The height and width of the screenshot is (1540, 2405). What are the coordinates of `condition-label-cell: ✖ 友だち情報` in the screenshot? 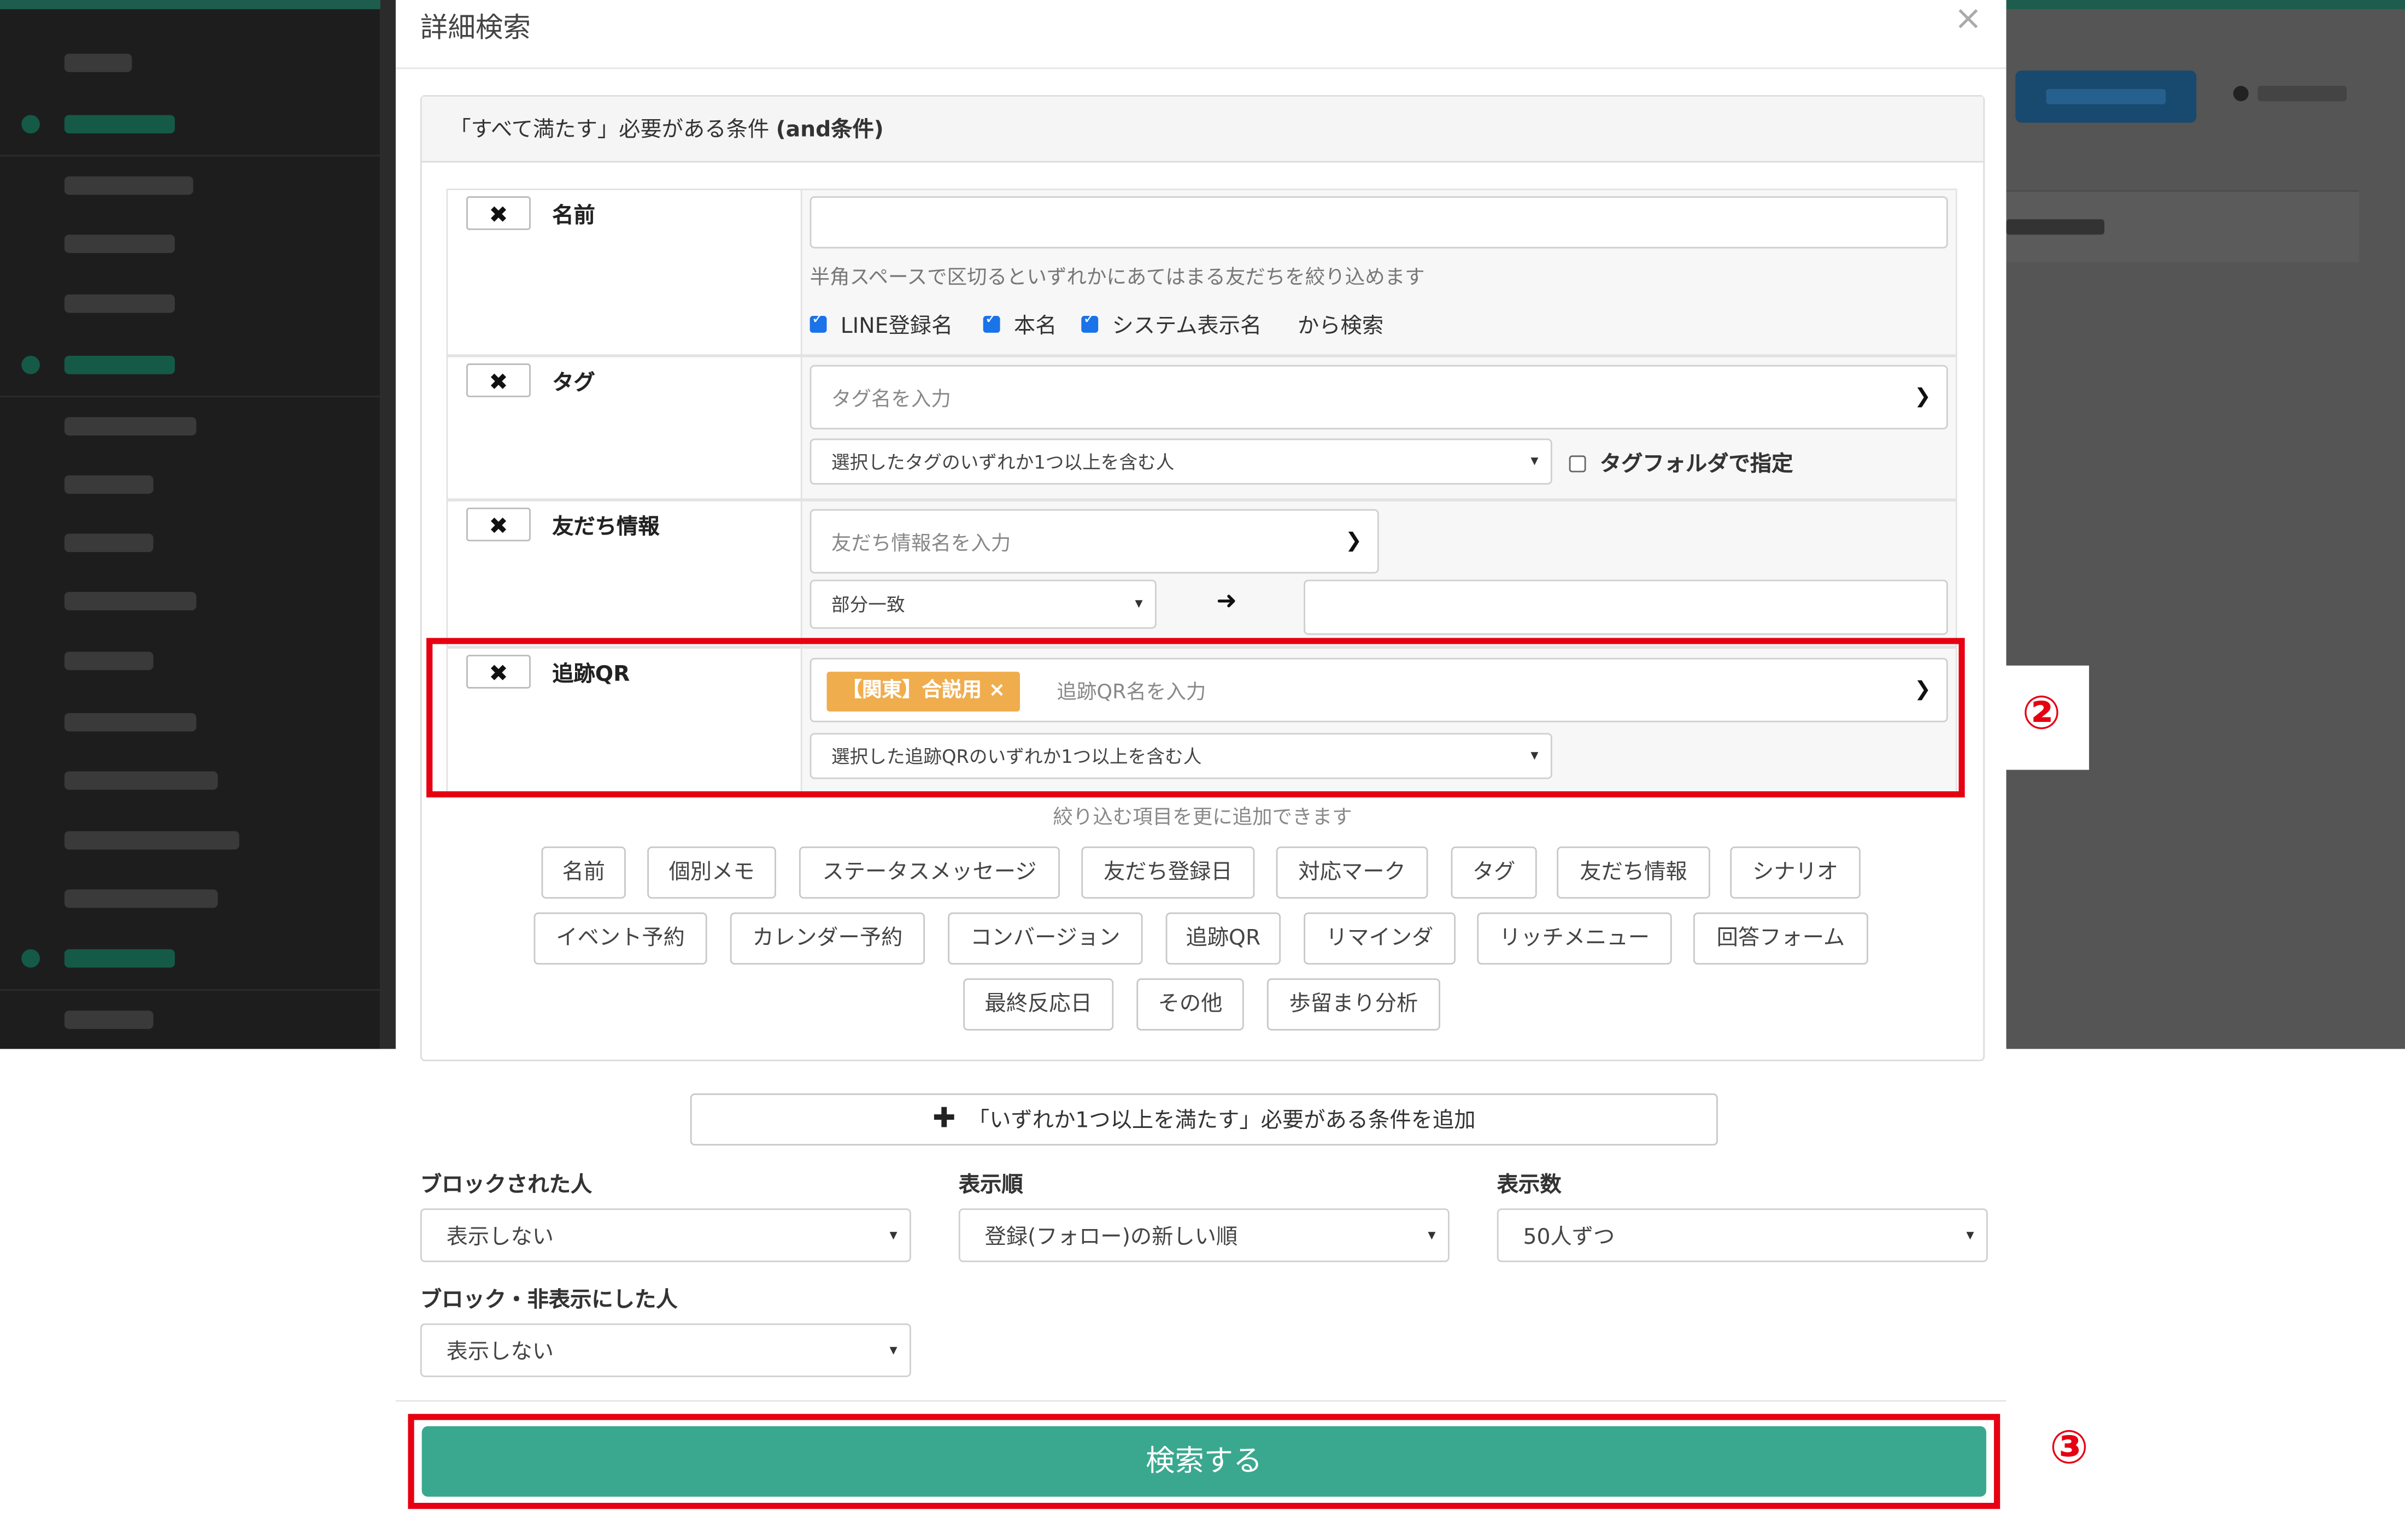 It's located at (625, 573).